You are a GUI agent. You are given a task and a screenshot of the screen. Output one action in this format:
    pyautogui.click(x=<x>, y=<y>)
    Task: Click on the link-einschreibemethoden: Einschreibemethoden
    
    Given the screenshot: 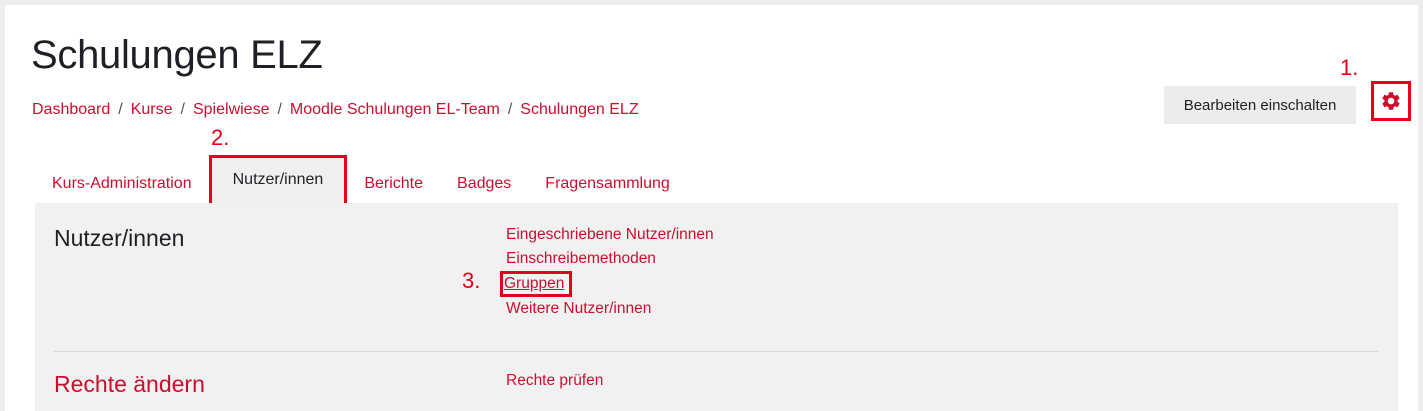 What is the action you would take?
    pyautogui.click(x=610, y=259)
    